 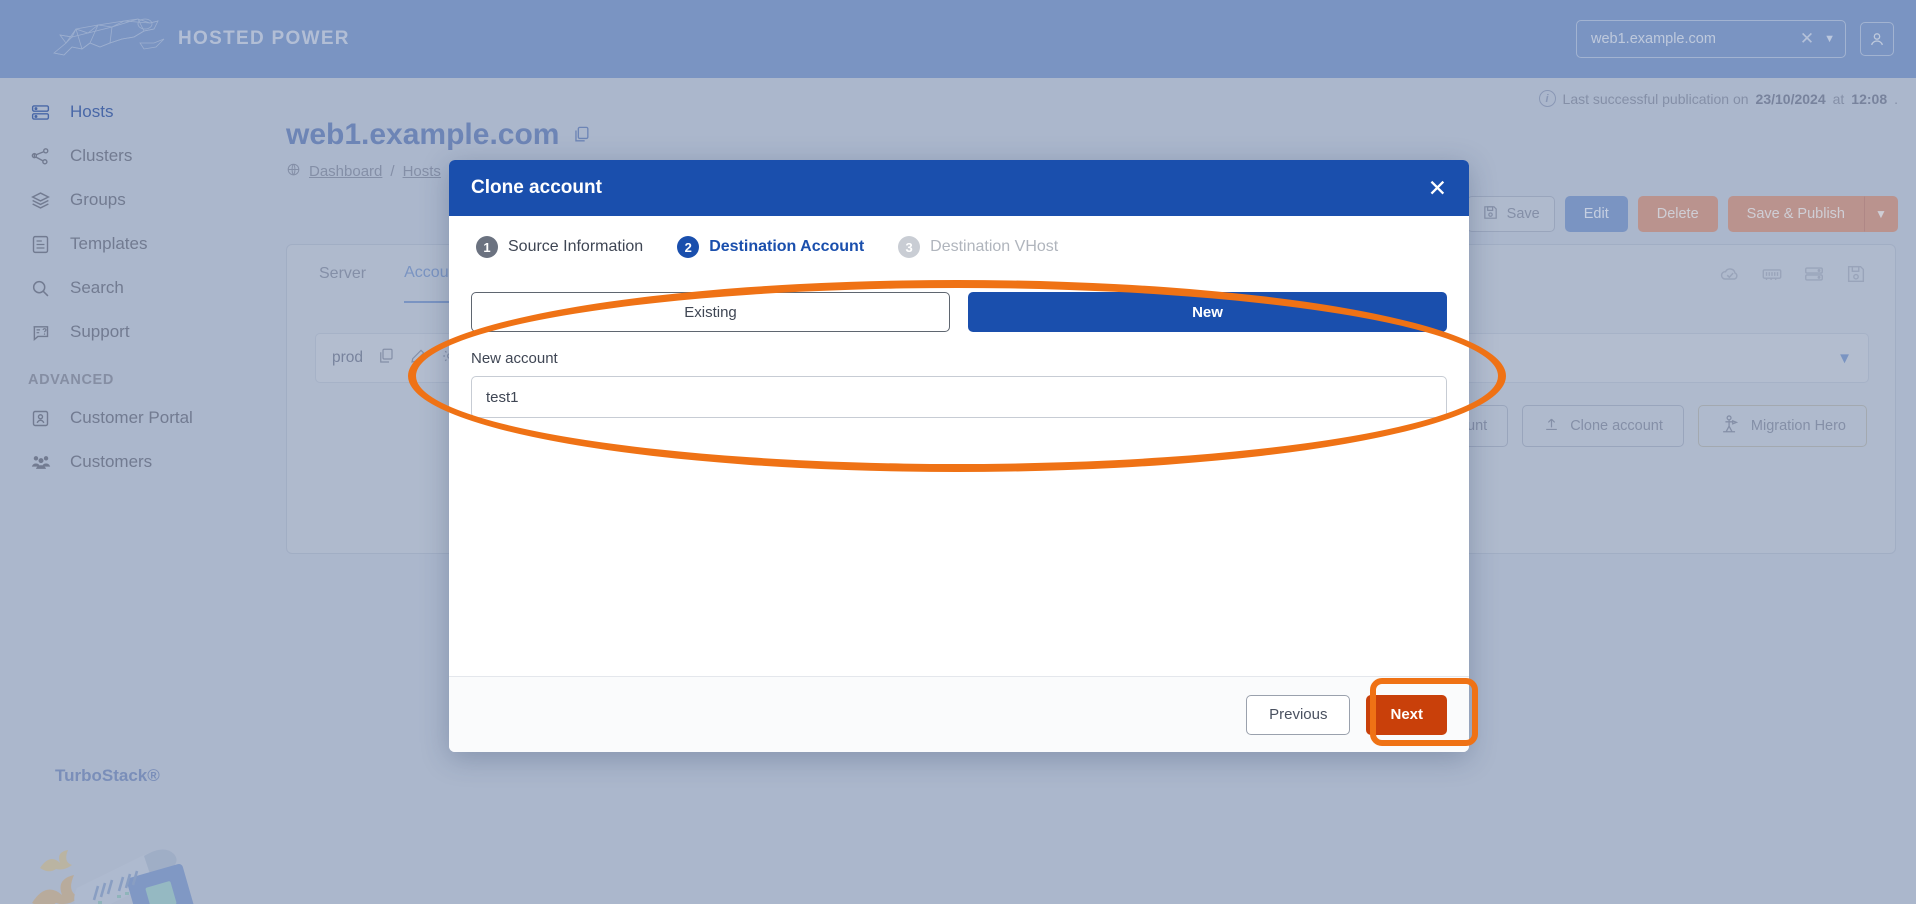 I want to click on step-destination-vhost: 3 Destination VHost, so click(x=978, y=247).